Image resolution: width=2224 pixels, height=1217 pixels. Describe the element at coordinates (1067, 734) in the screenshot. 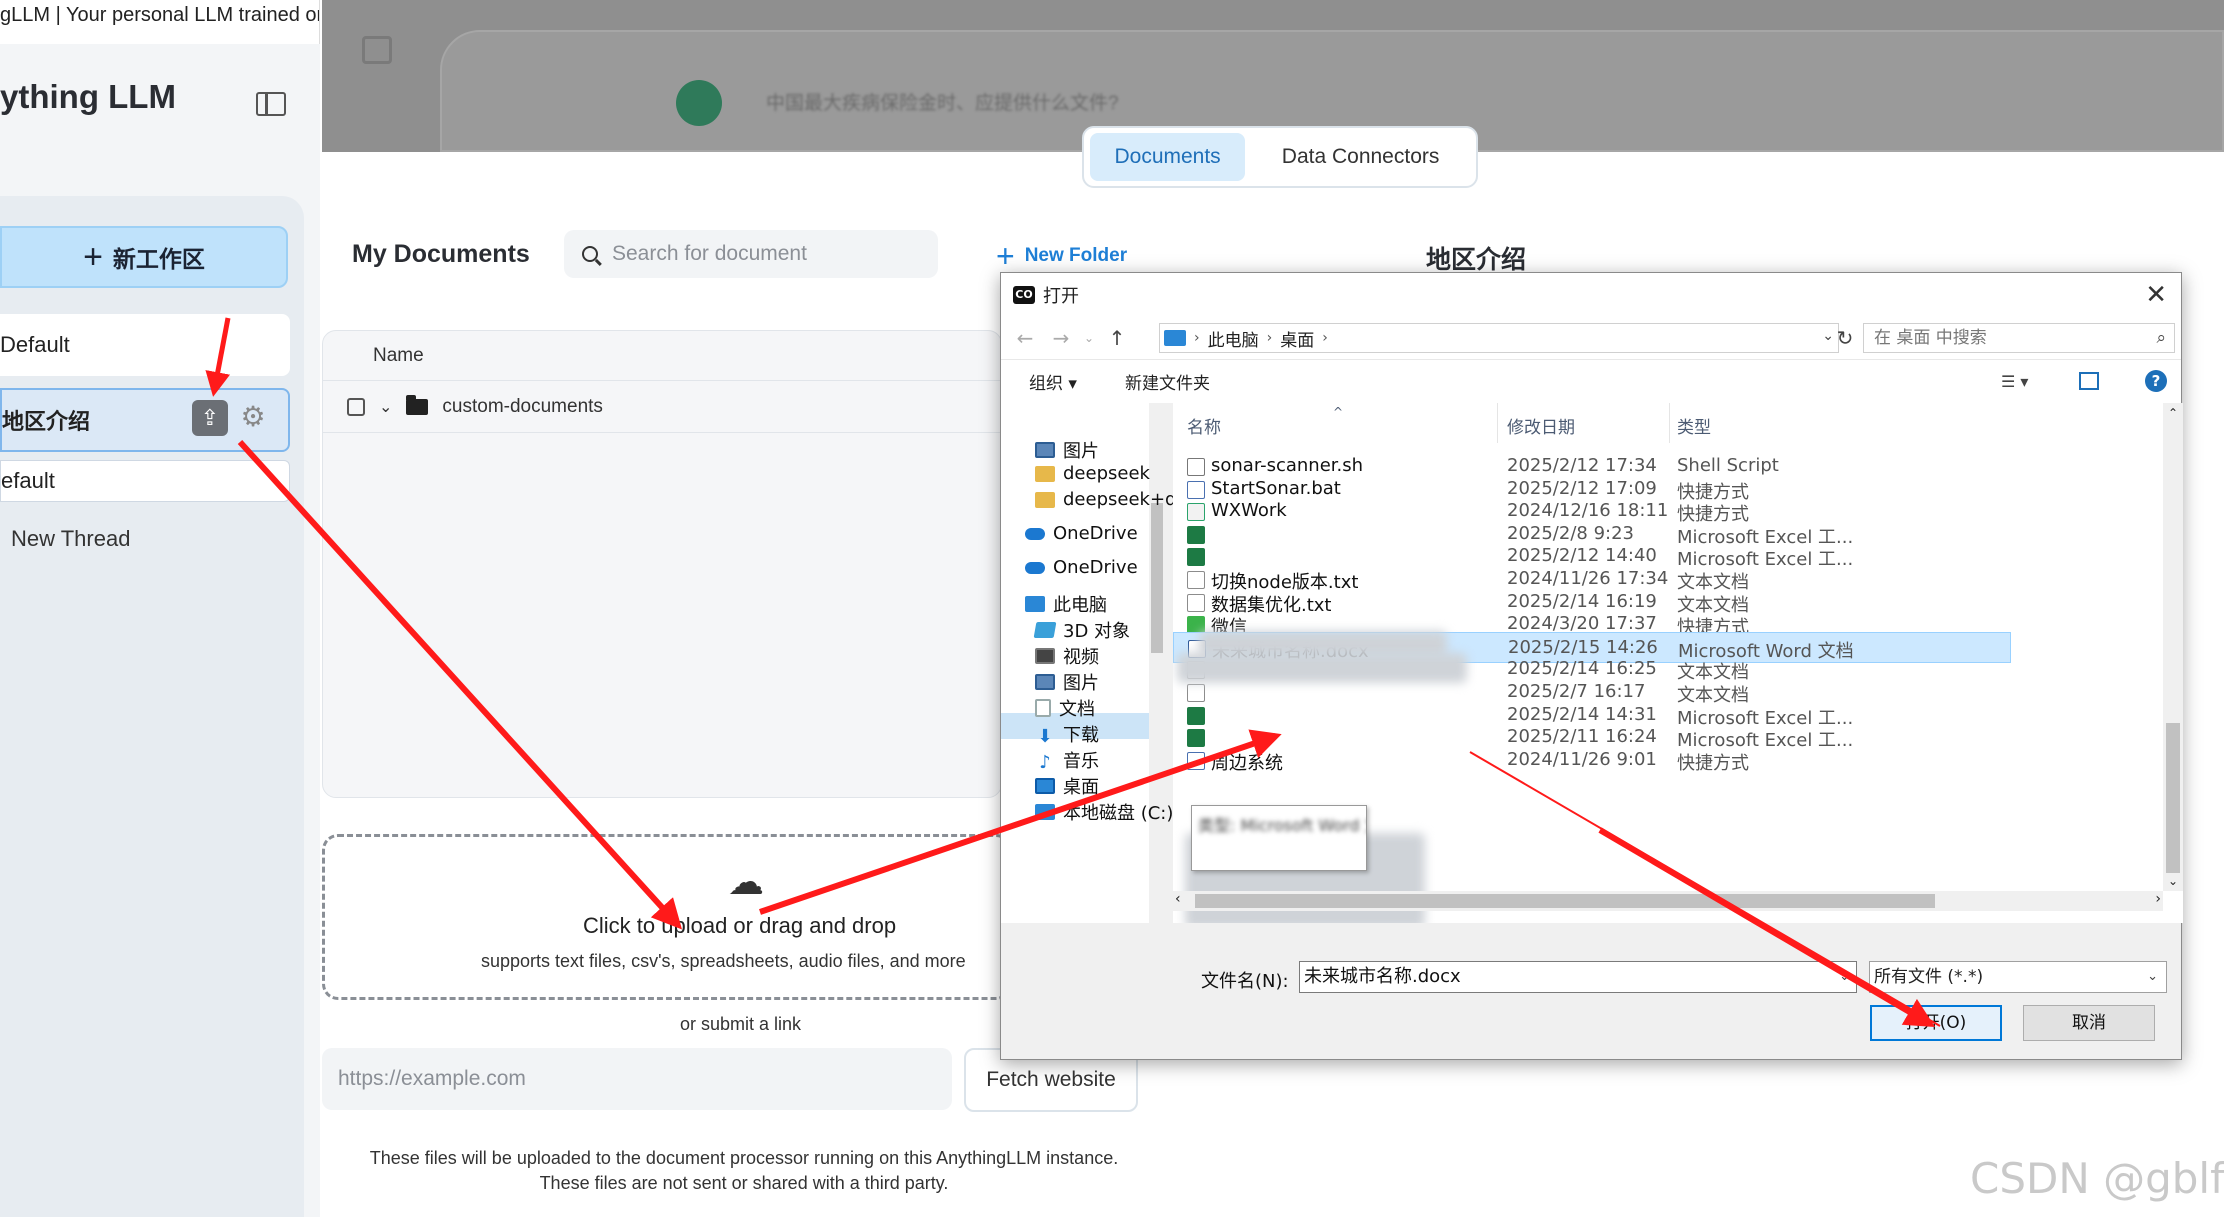

I see `nav-item: ⬇ 下载` at that location.